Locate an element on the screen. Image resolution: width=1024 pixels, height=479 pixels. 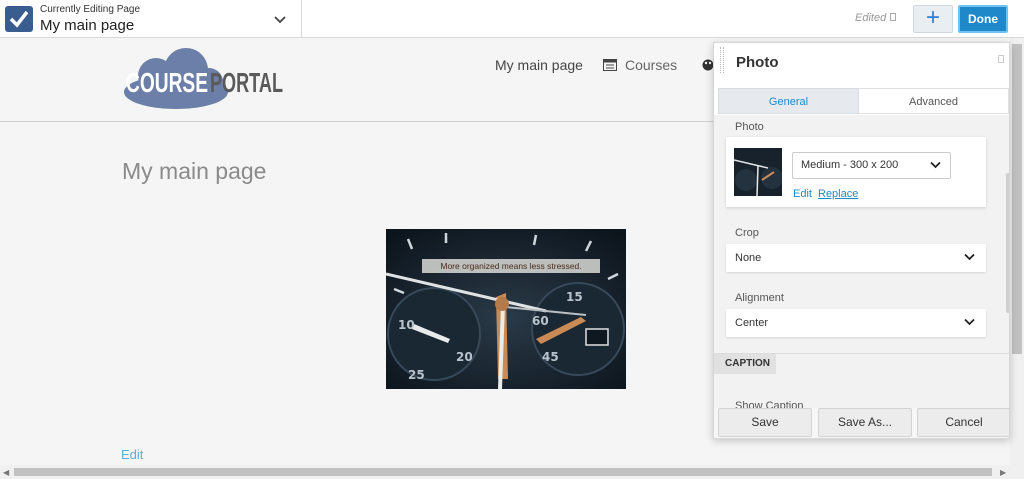
photo-field-label: Photo is located at coordinates (749, 127).